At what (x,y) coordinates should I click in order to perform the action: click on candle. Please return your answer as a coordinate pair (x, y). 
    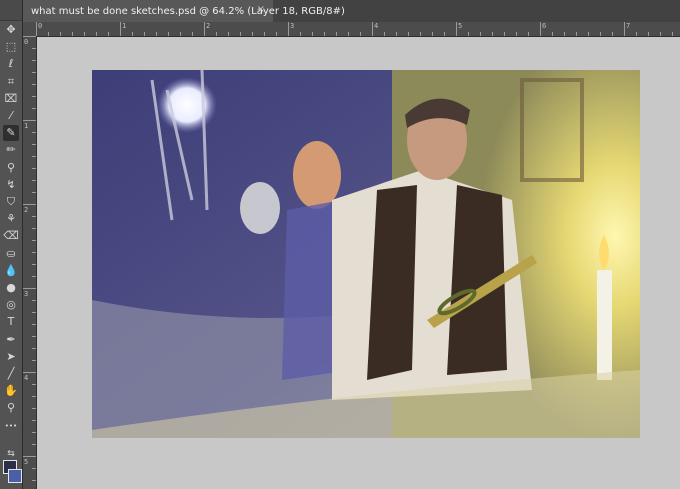
    Looking at the image, I should click on (604, 325).